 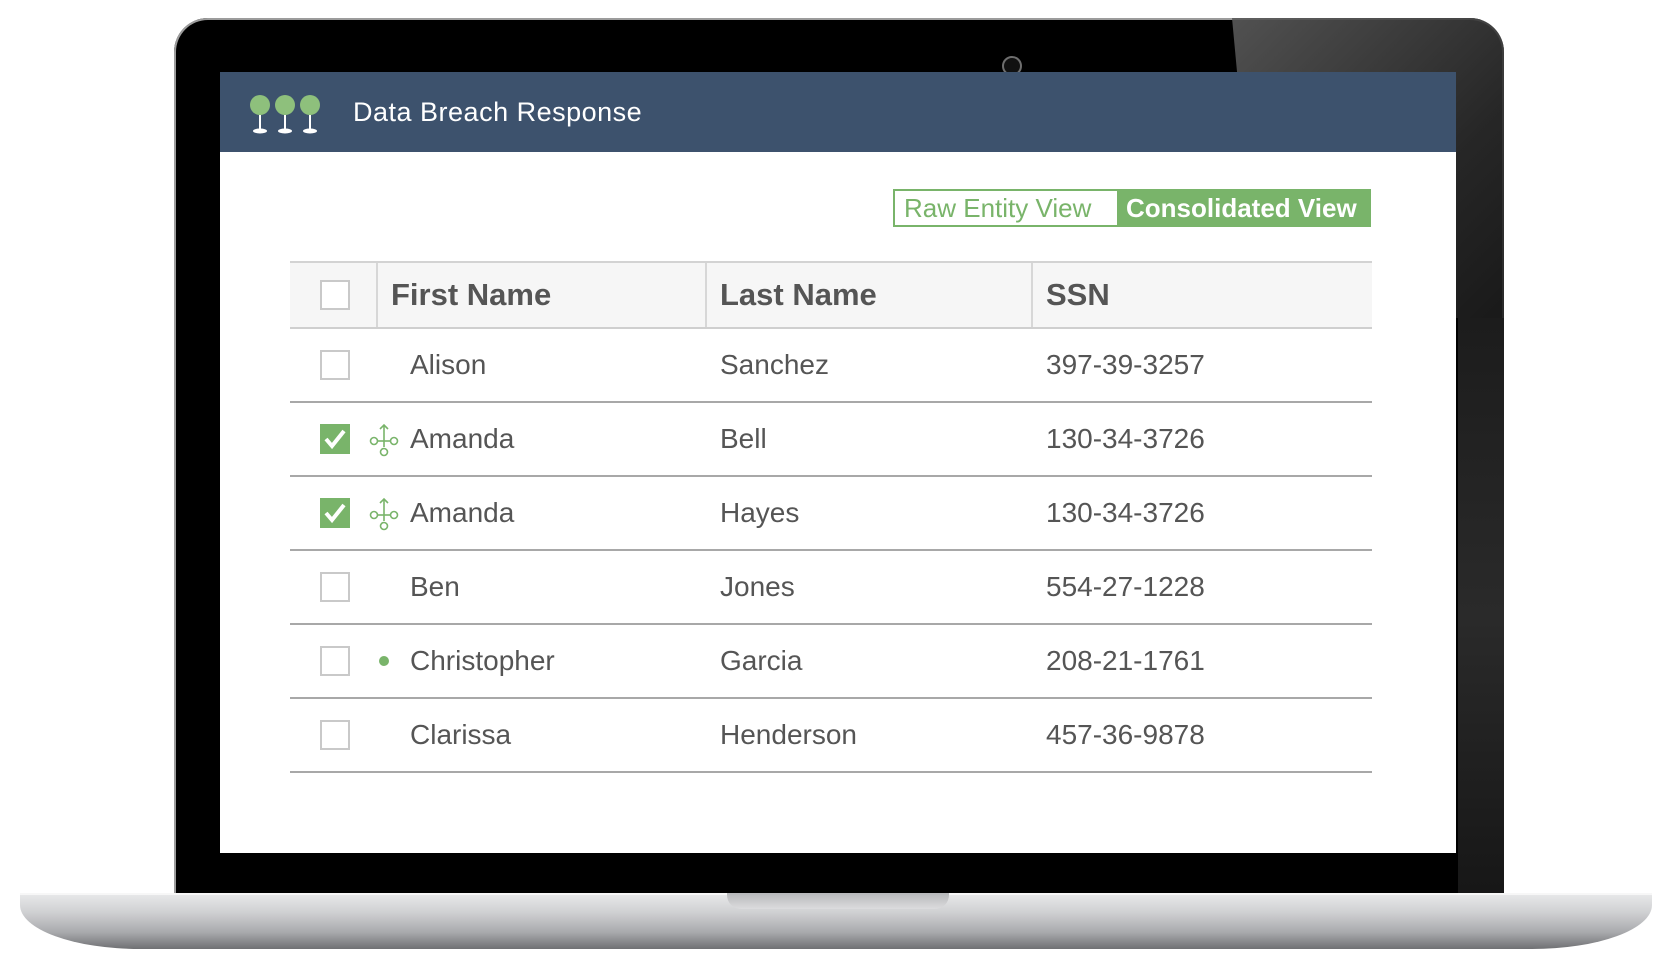 What do you see at coordinates (1125, 364) in the screenshot?
I see `ssn-cell: 397-39-3257` at bounding box center [1125, 364].